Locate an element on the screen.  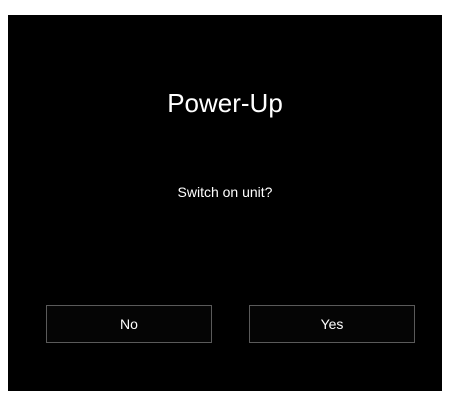
no-button-label: No is located at coordinates (129, 324).